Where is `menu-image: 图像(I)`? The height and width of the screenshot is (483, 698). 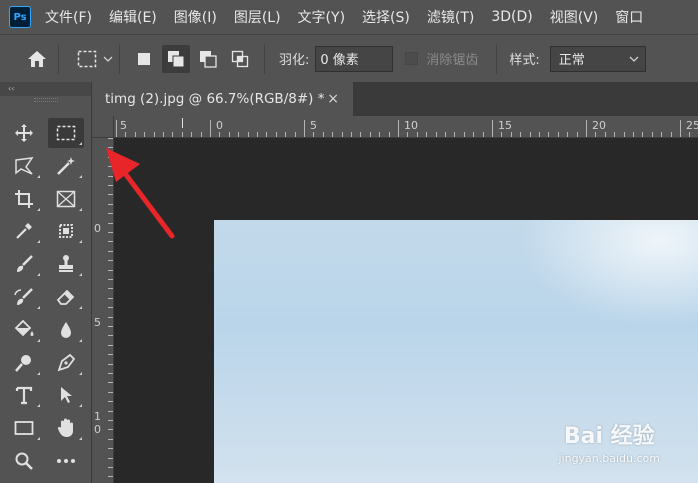 menu-image: 图像(I) is located at coordinates (195, 17).